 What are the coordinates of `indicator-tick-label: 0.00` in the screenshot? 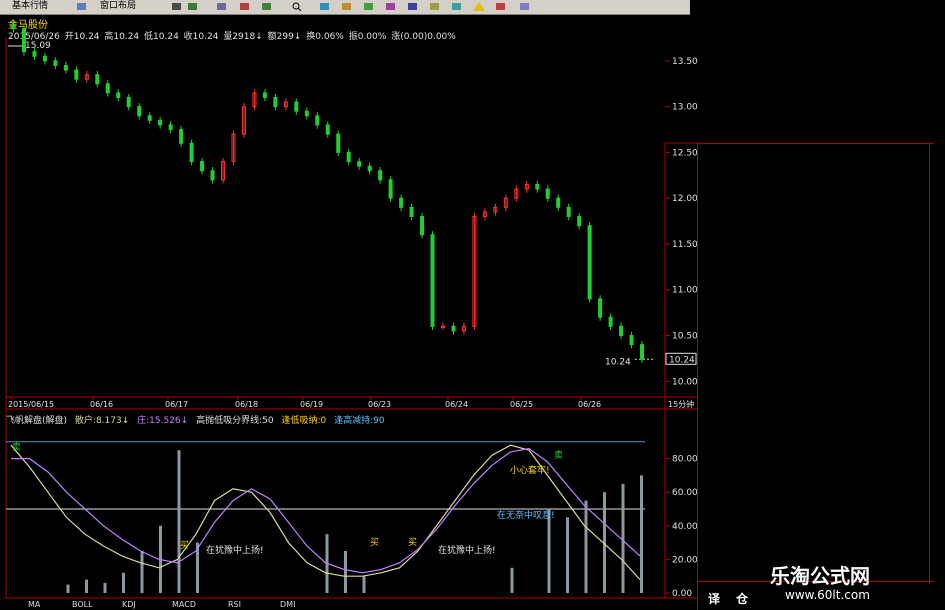 It's located at (682, 594).